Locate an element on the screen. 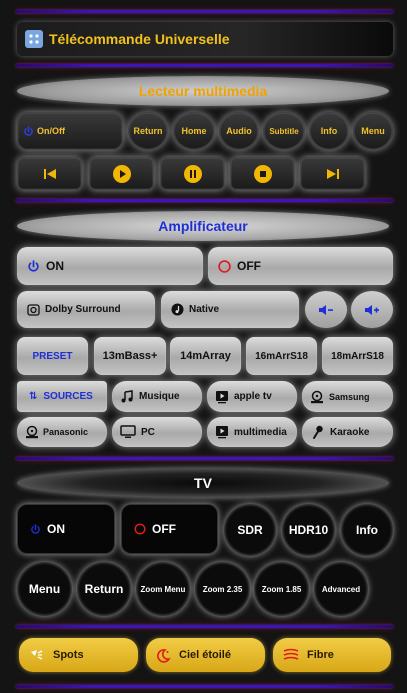 Image resolution: width=407 pixels, height=693 pixels. tv-advanced-button: Advanced is located at coordinates (341, 589).